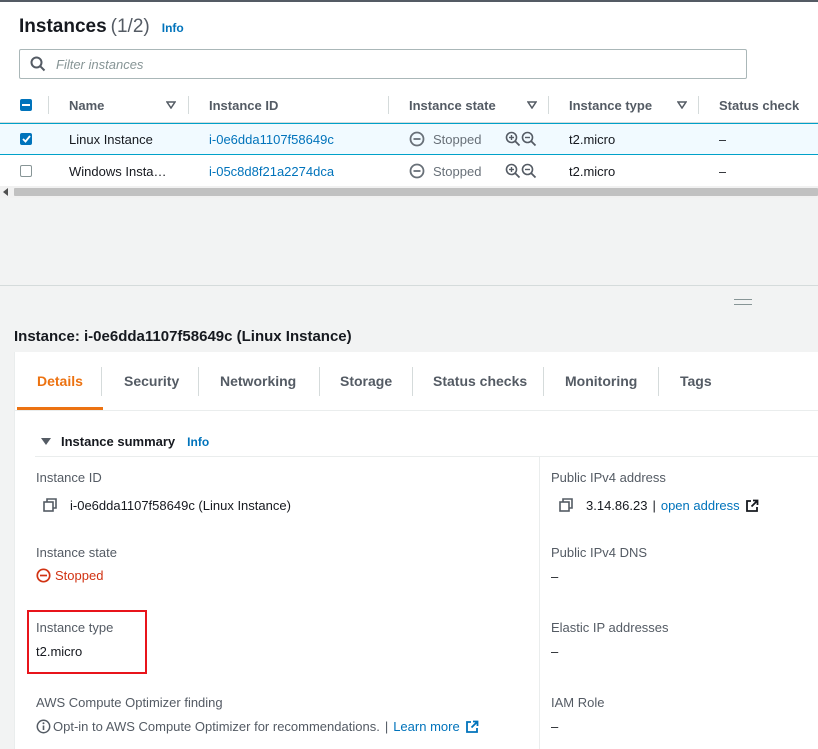 Image resolution: width=818 pixels, height=749 pixels. Describe the element at coordinates (743, 302) in the screenshot. I see `resize-handle-icon` at that location.